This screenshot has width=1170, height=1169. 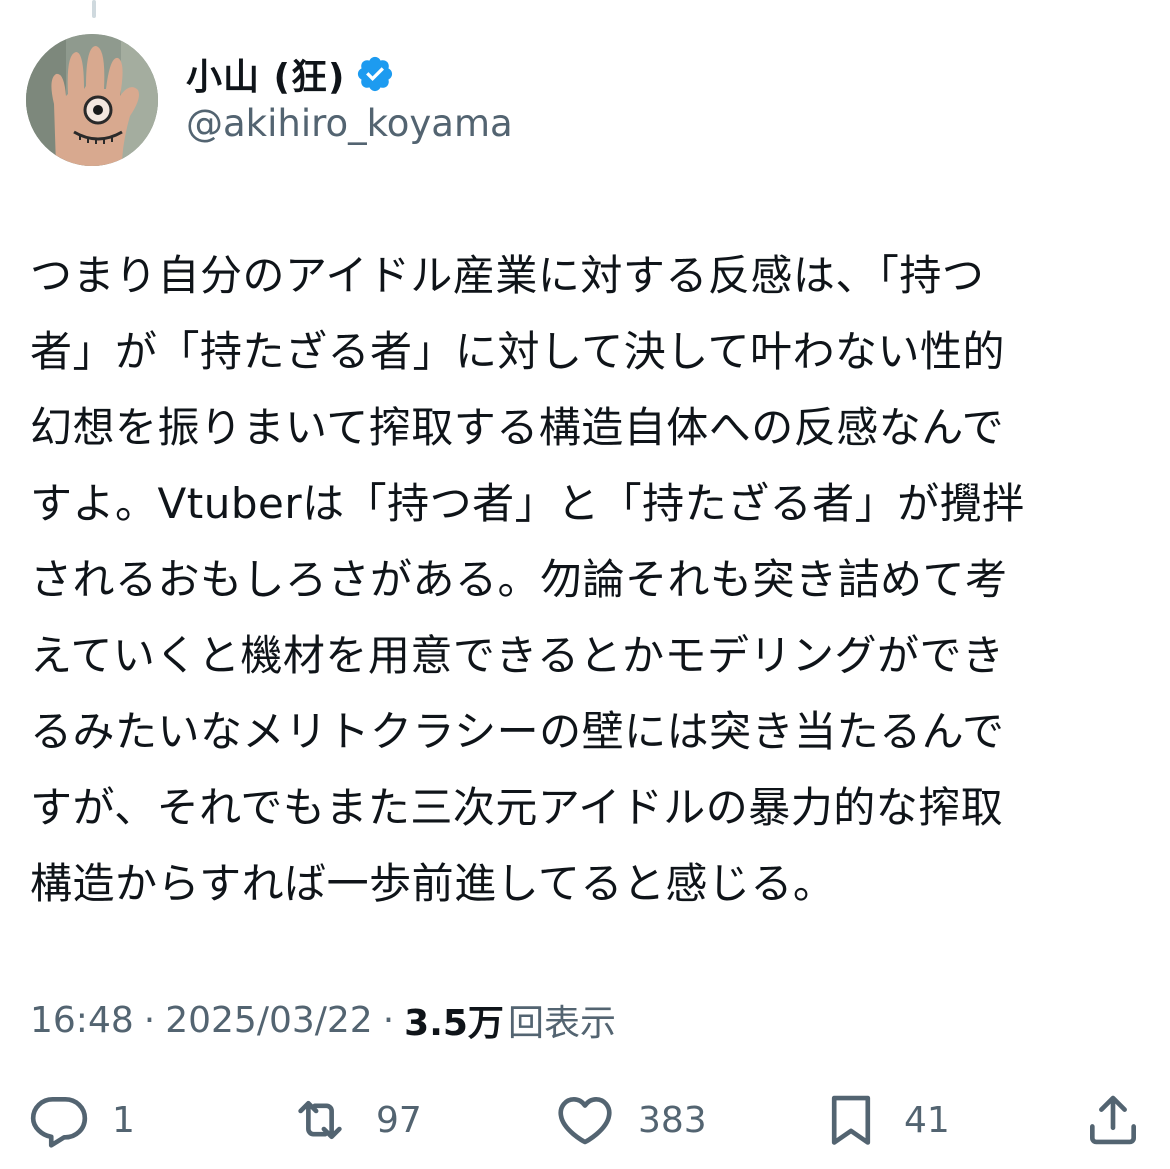 I want to click on tweet-text-line: つまり自分のアイドル産業に対する反感は、「持つ, so click(x=507, y=275).